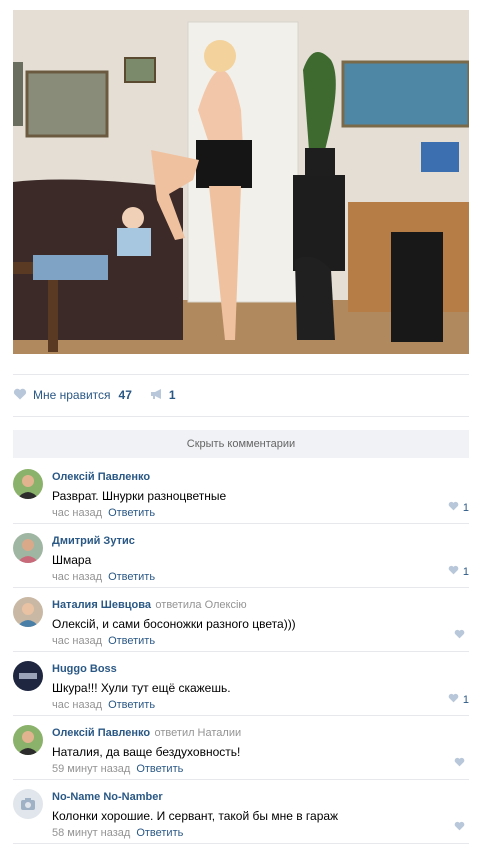  What do you see at coordinates (241, 843) in the screenshot?
I see `comment-separator` at bounding box center [241, 843].